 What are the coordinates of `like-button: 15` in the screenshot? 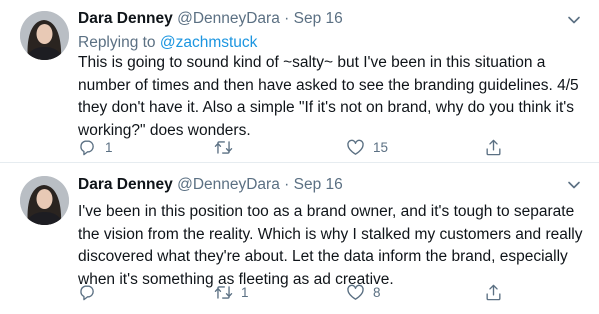 It's located at (367, 147).